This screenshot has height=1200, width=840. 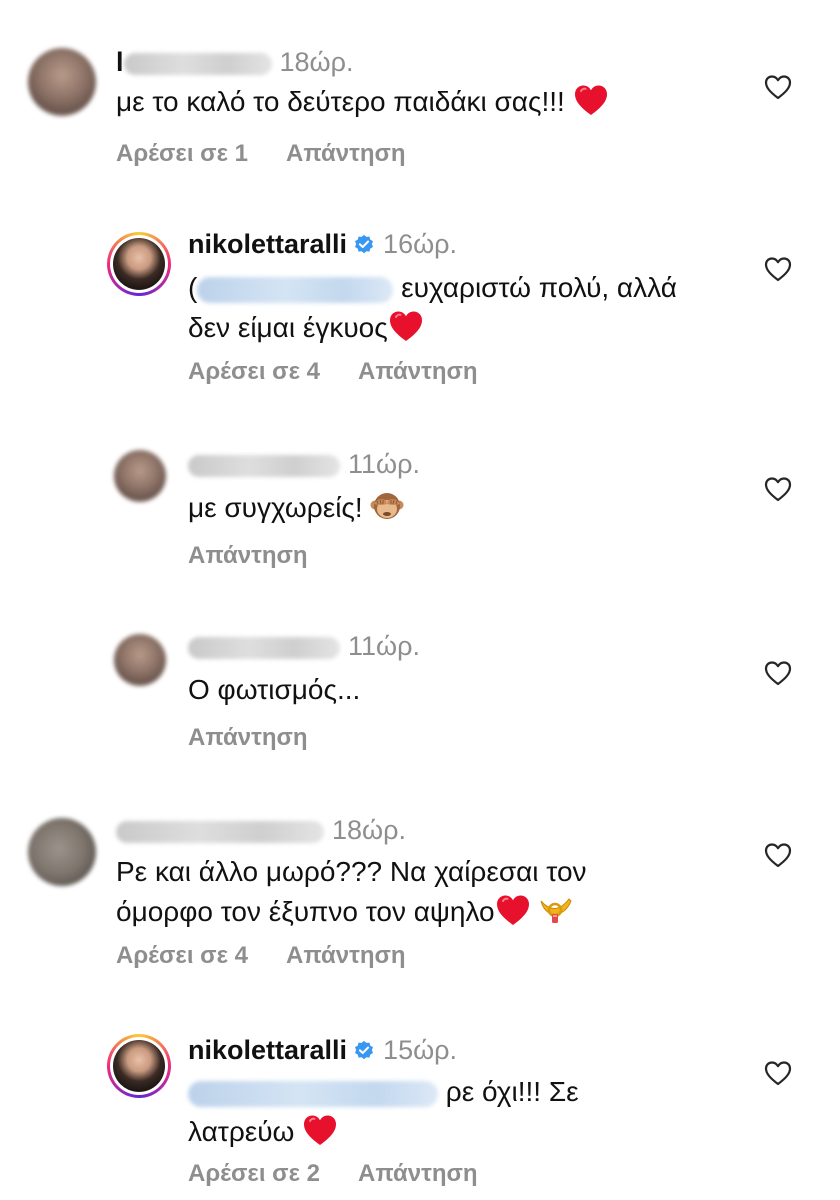 What do you see at coordinates (420, 244) in the screenshot?
I see `timestamp: 16ώρ.` at bounding box center [420, 244].